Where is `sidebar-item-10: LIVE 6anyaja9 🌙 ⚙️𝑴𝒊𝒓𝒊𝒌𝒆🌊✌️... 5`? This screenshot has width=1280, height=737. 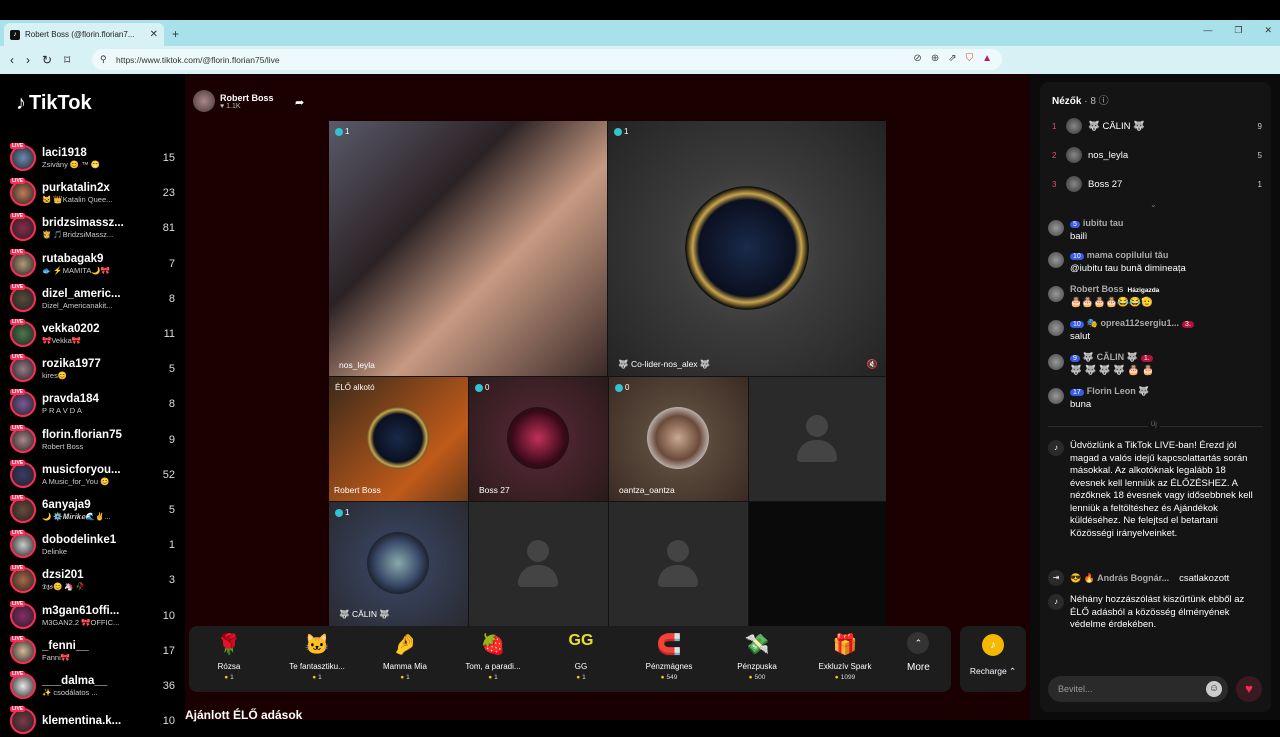
sidebar-item-10: LIVE 6anyaja9 🌙 ⚙️𝑴𝒊𝒓𝒊𝒌𝒆🌊✌️... 5 is located at coordinates (92, 510).